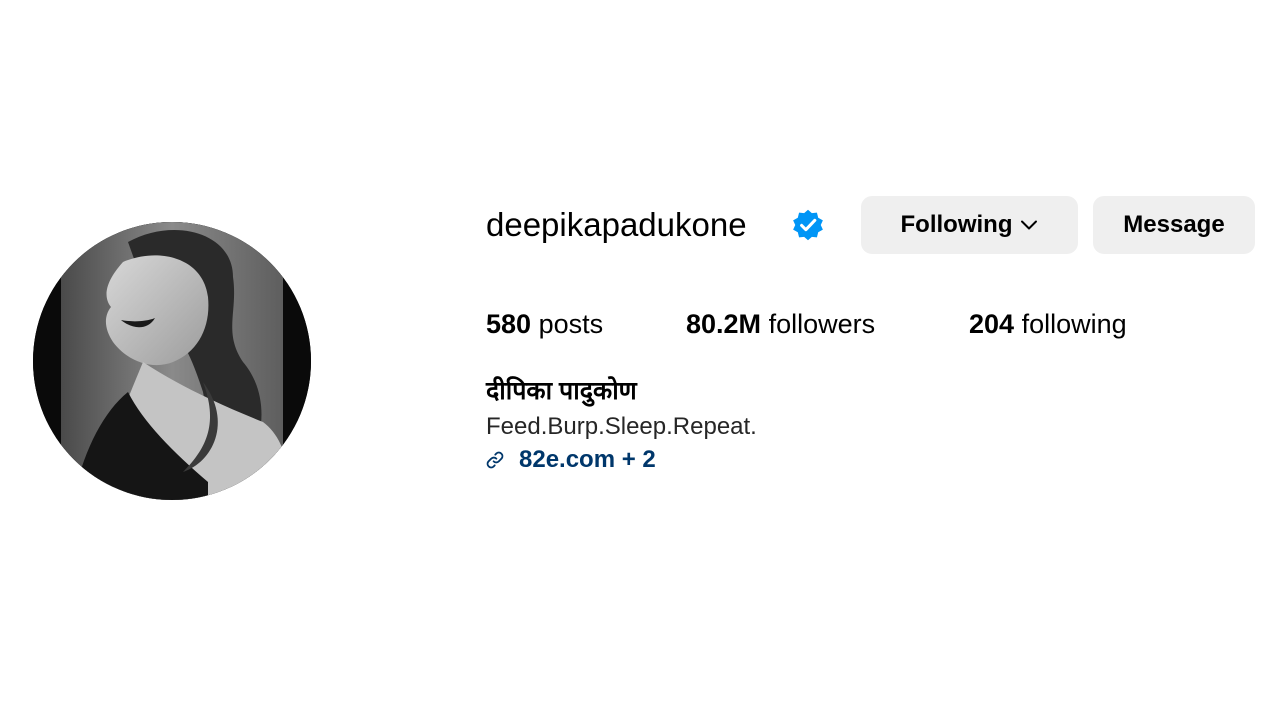 The image size is (1280, 720). I want to click on followers-count: 80.2M, so click(724, 324).